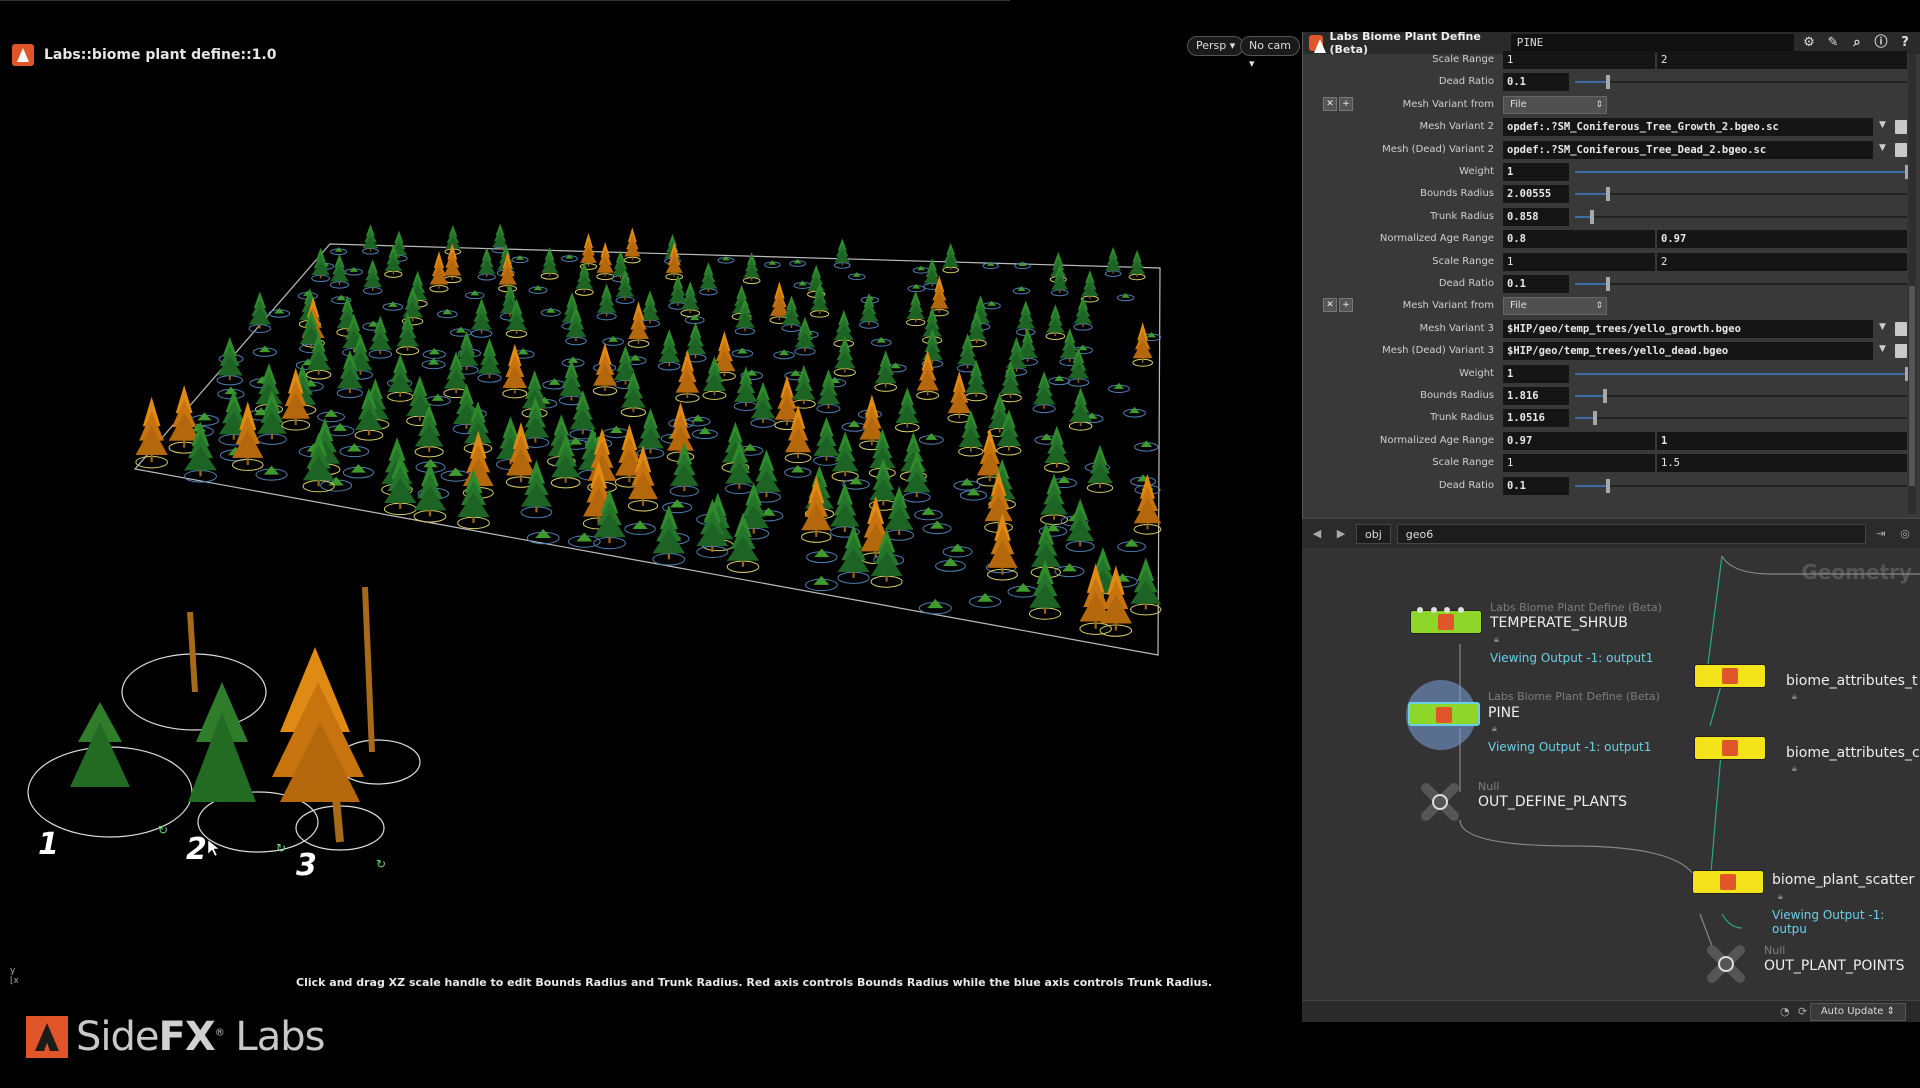  Describe the element at coordinates (196, 849) in the screenshot. I see `label-2: 2` at that location.